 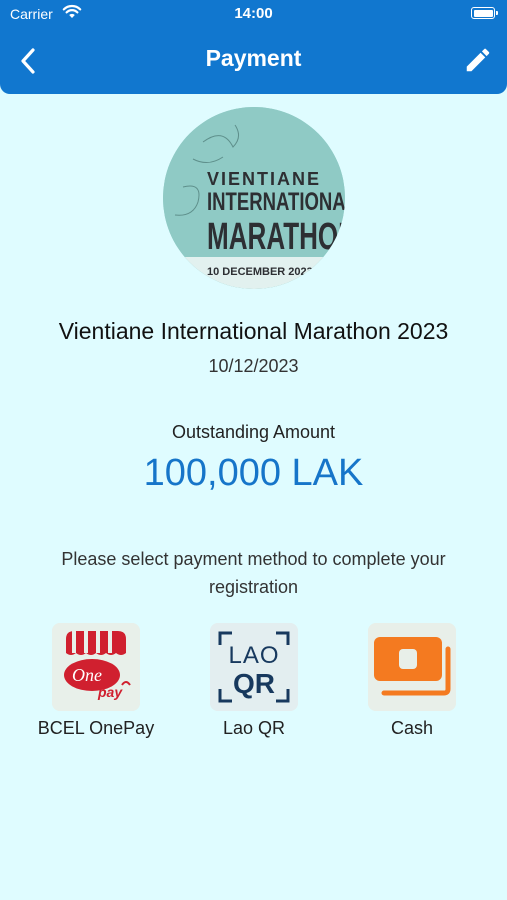 What do you see at coordinates (253, 331) in the screenshot?
I see `event-name: Vientiane International Marathon 2023` at bounding box center [253, 331].